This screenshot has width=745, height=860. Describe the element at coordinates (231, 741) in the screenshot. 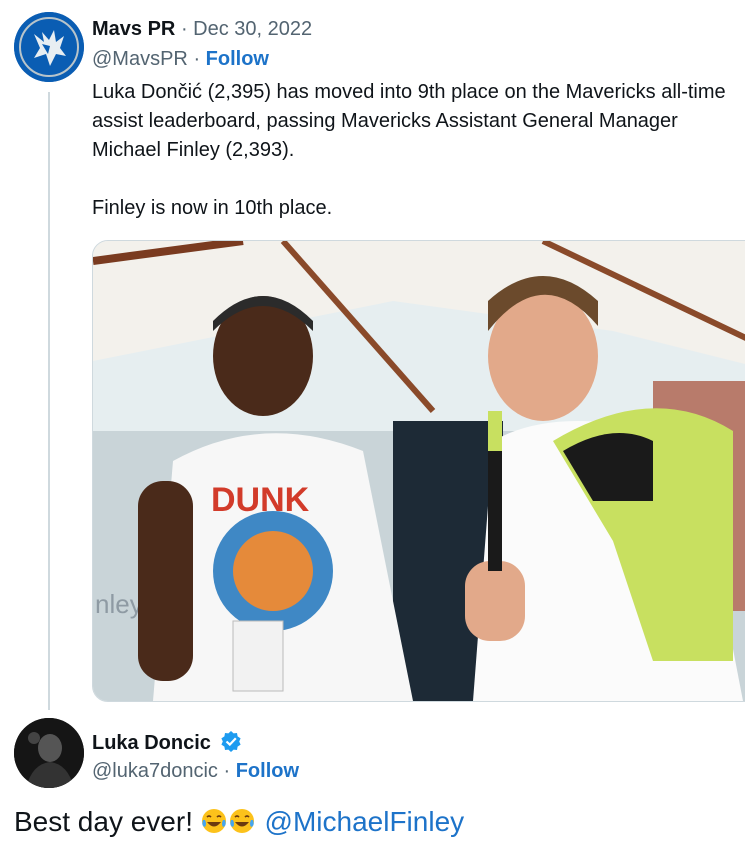

I see `verified-badge-icon` at that location.